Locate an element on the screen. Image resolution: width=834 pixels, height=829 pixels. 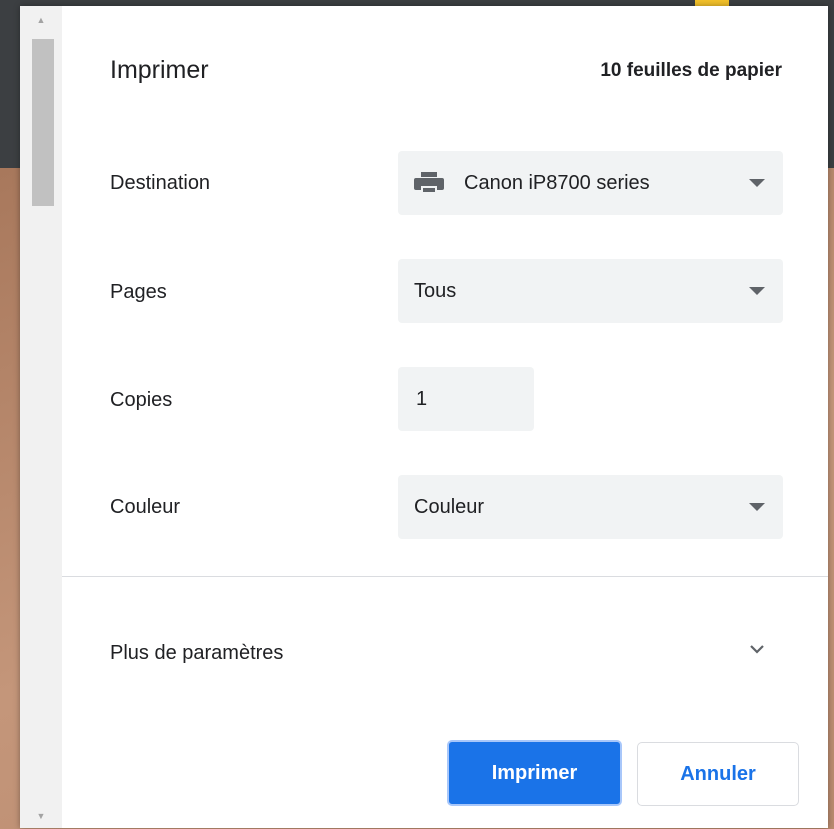
color-select: Couleur is located at coordinates (590, 507).